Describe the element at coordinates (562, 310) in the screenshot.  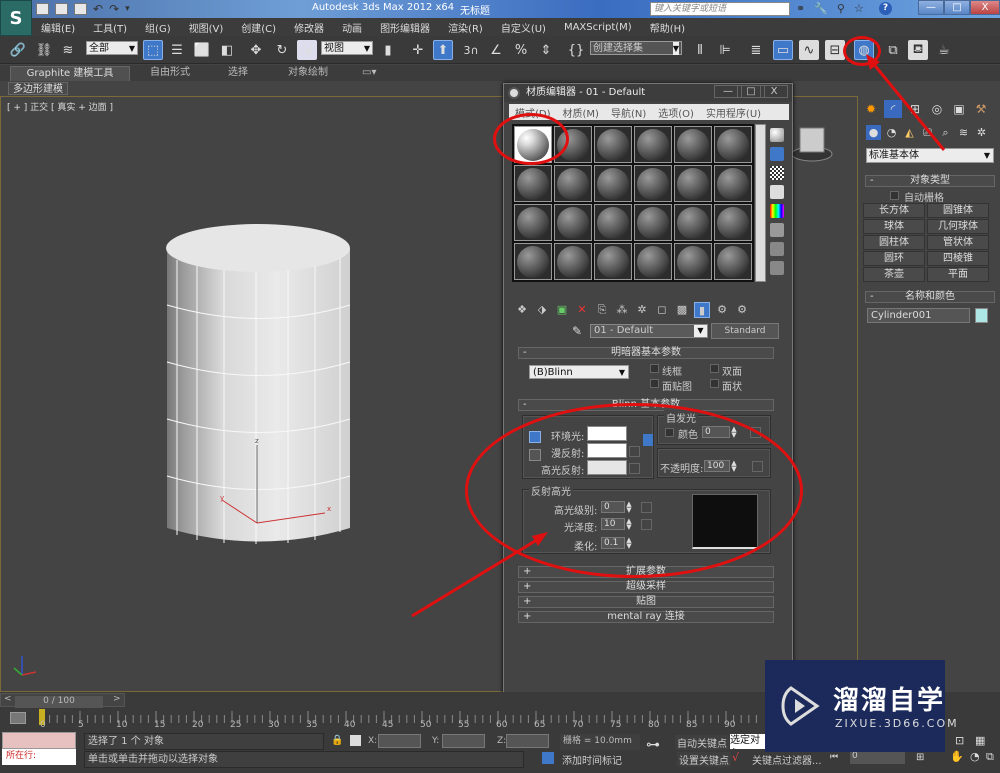
I see `assign-to-selection-icon: ▣` at that location.